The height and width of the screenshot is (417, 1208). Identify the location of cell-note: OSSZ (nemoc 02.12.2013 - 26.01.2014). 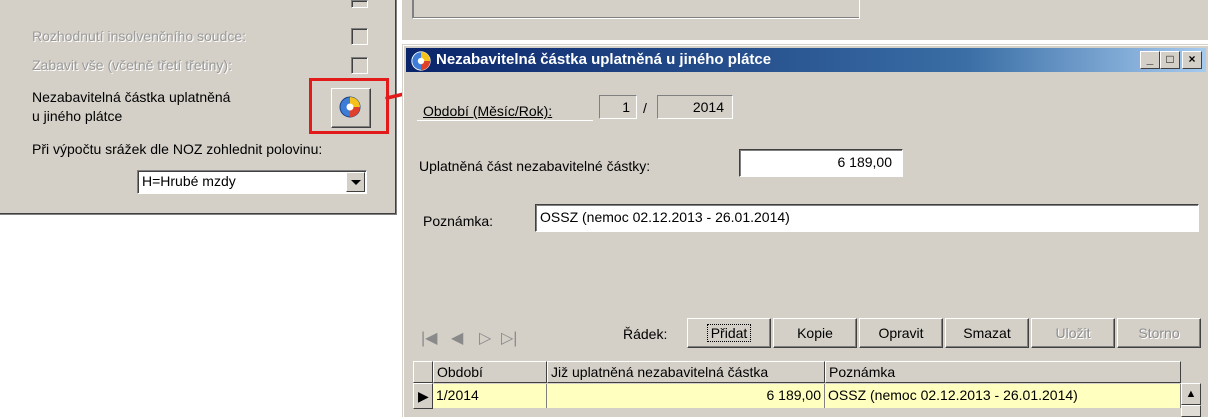
(1003, 396).